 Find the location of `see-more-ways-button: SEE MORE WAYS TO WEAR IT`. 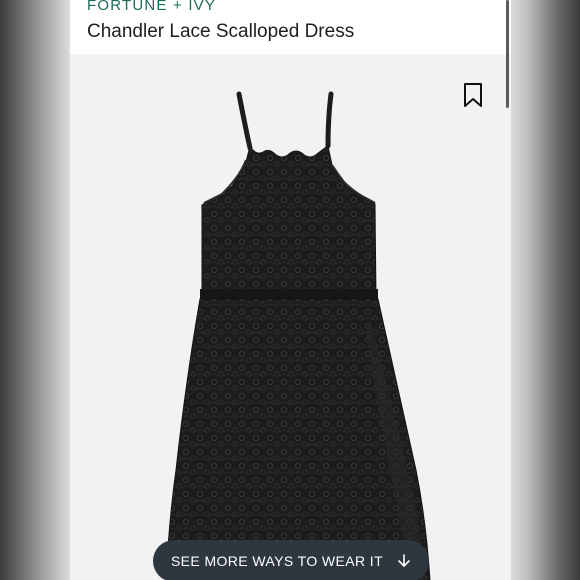

see-more-ways-button: SEE MORE WAYS TO WEAR IT is located at coordinates (291, 560).